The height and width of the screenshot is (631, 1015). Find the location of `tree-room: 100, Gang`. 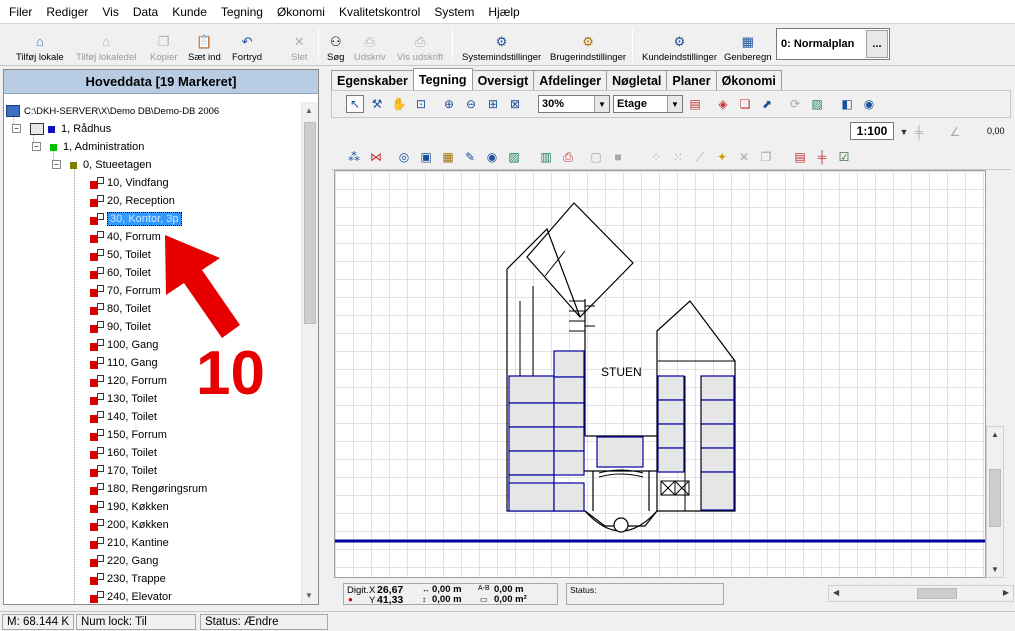

tree-room: 100, Gang is located at coordinates (124, 345).